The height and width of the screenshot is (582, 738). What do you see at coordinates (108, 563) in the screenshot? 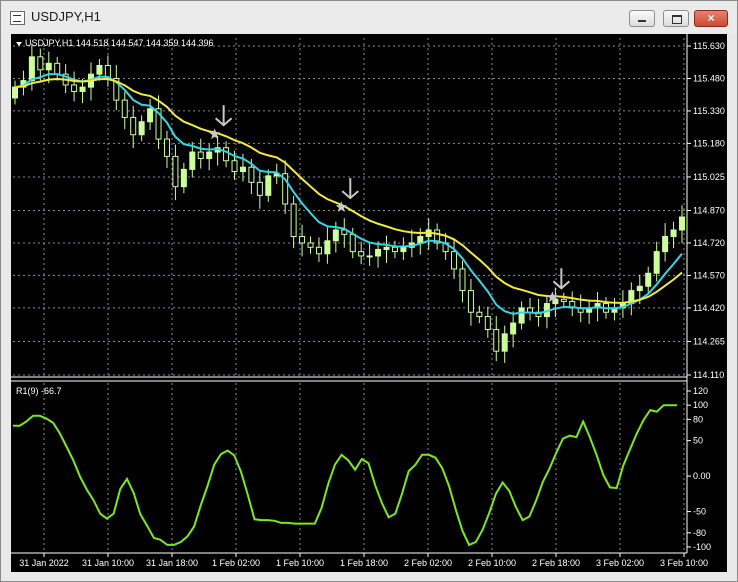
I see `time-tick-label: 31 Jan 10:00` at bounding box center [108, 563].